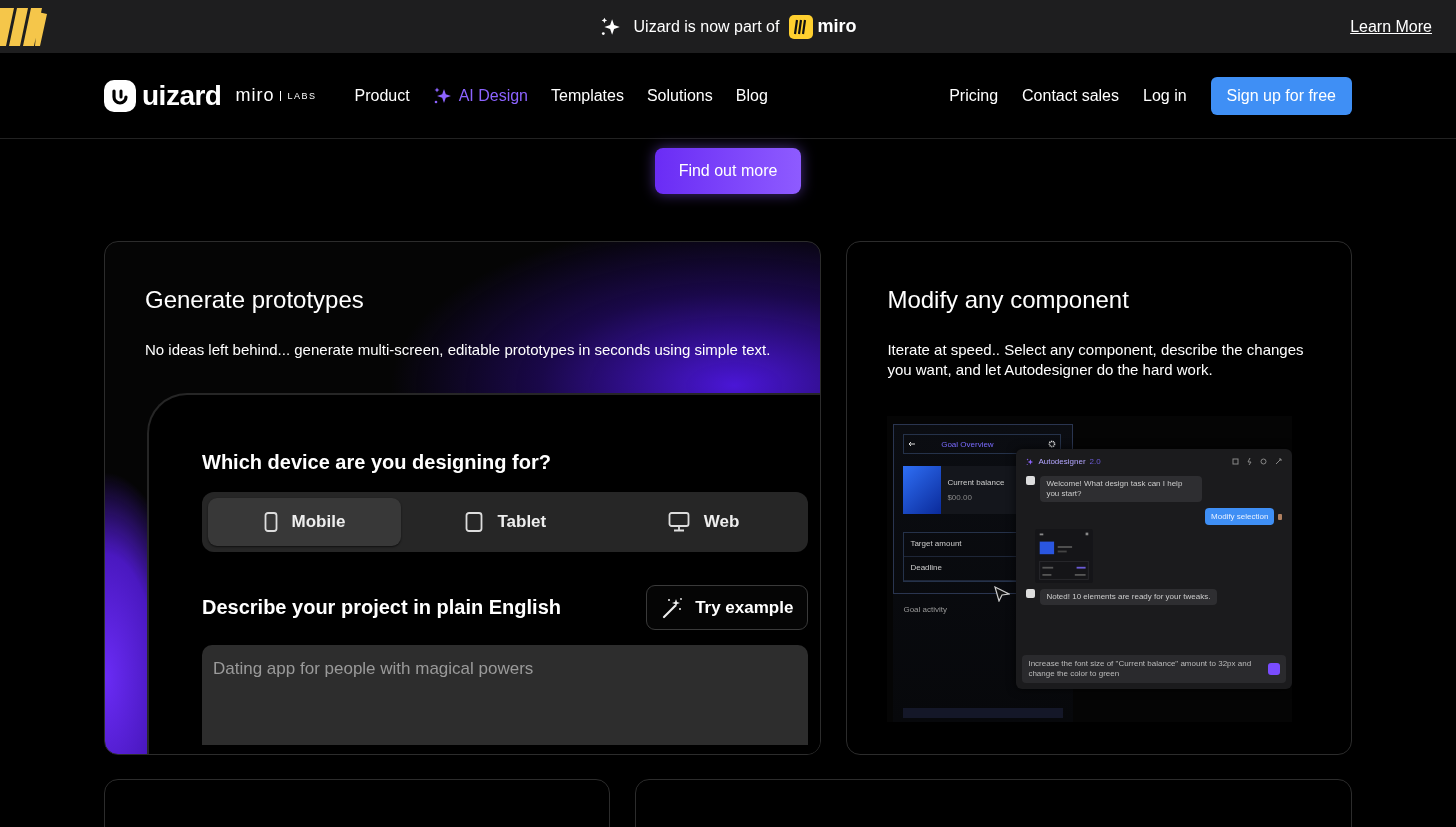 This screenshot has width=1456, height=827. What do you see at coordinates (587, 95) in the screenshot?
I see `nav-link: Templates` at bounding box center [587, 95].